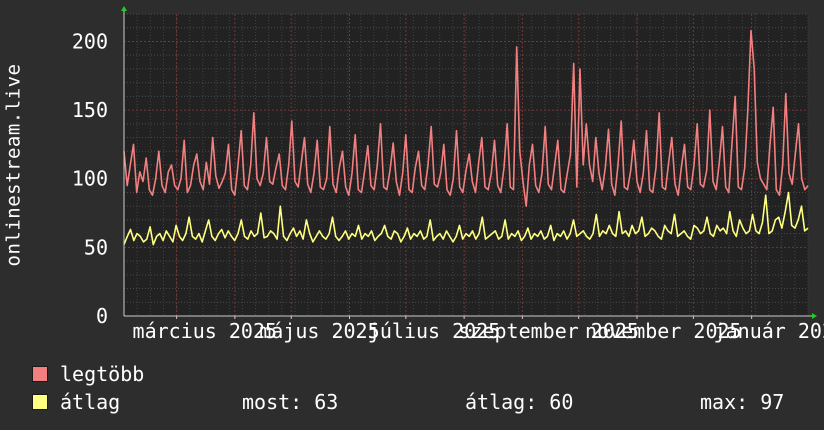 The height and width of the screenshot is (430, 824). Describe the element at coordinates (519, 402) in the screenshot. I see `stat-average: átlag: 60` at that location.